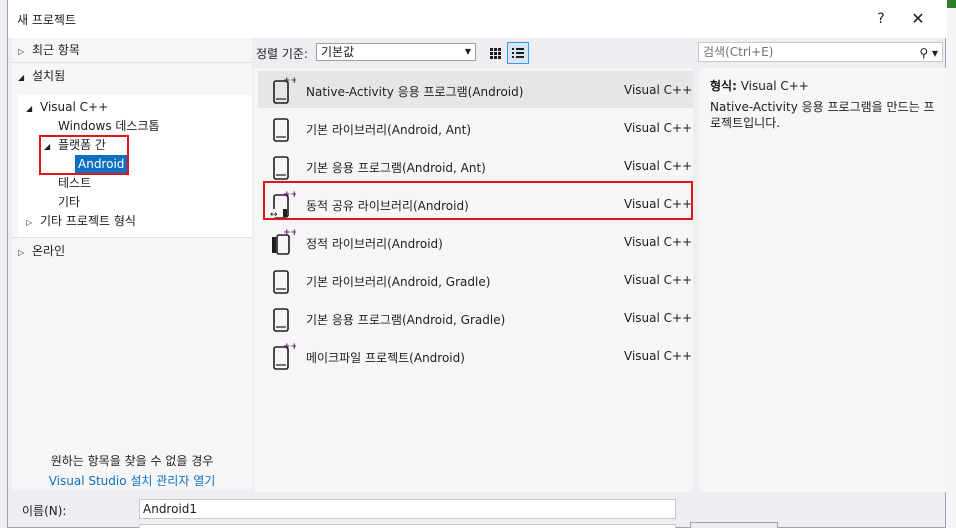 Image resolution: width=956 pixels, height=528 pixels. I want to click on list-view-button, so click(518, 53).